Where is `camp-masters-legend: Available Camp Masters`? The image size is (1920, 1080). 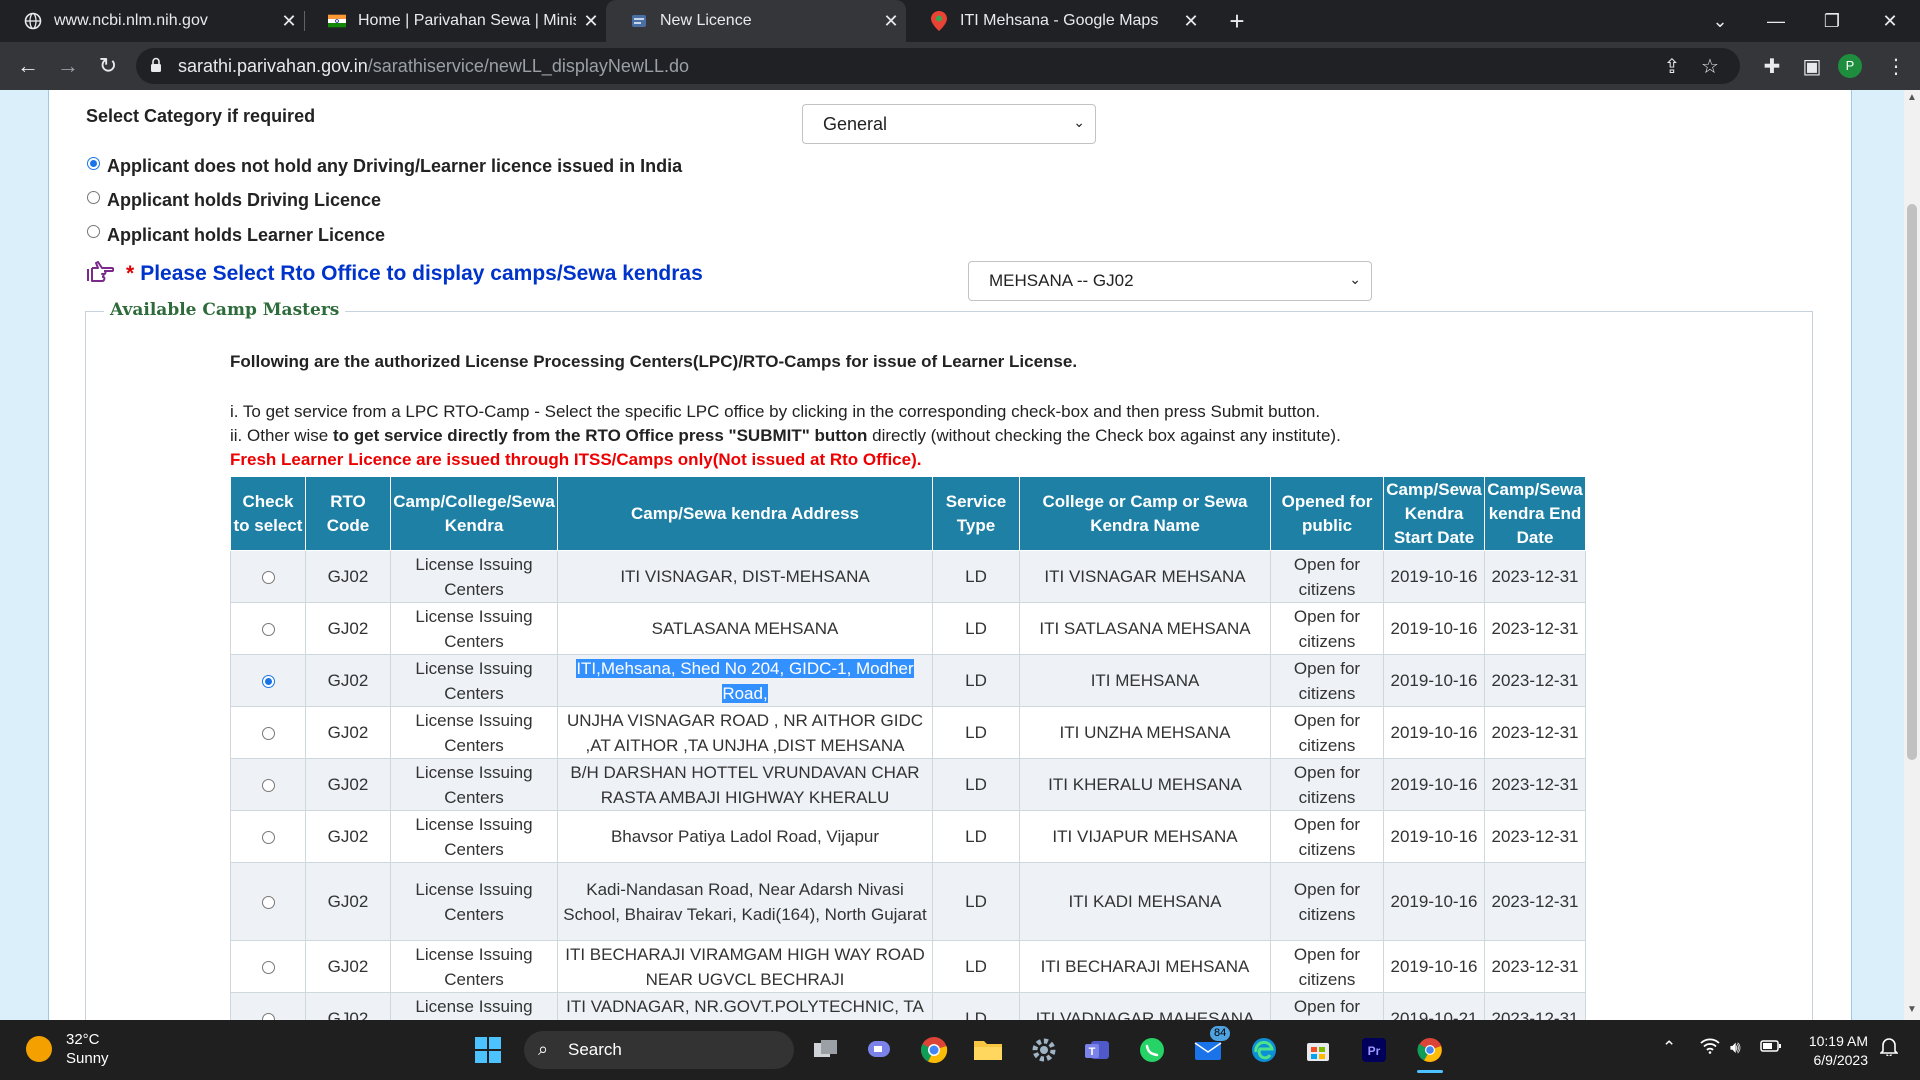
camp-masters-legend: Available Camp Masters is located at coordinates (225, 310).